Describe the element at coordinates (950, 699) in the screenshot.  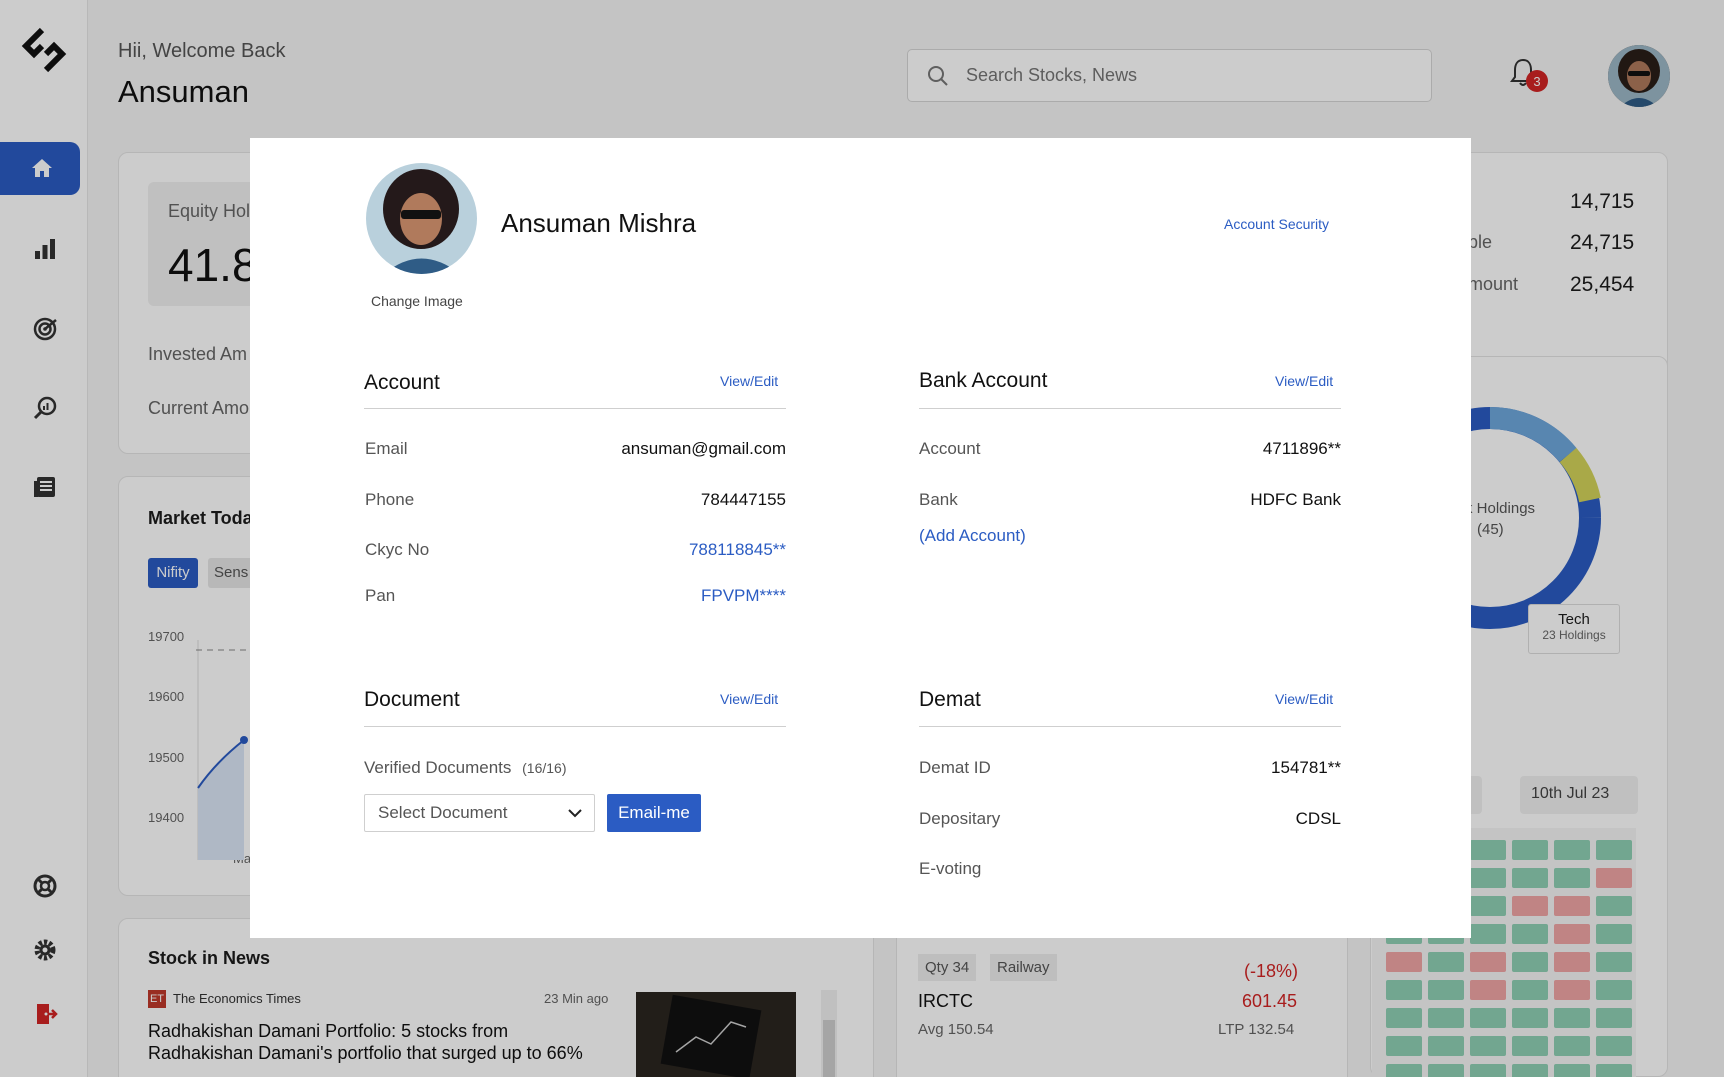
I see `demat-section-title: Demat` at that location.